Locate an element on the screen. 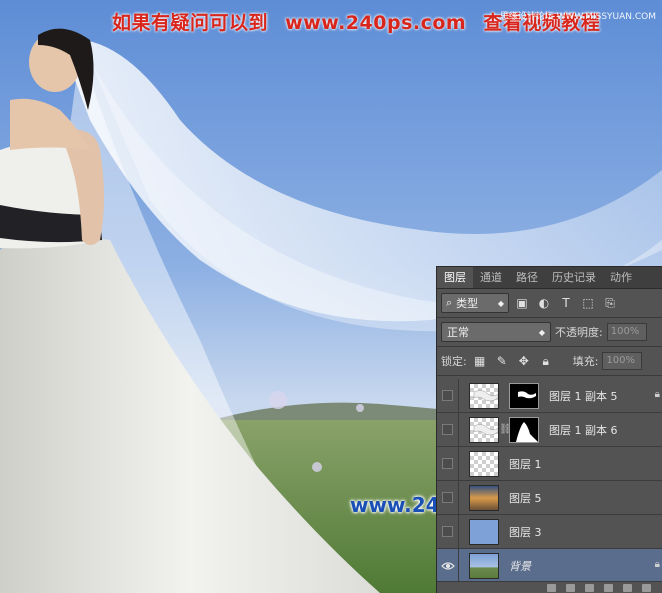  blend-row: 正常 ◆ 不透明度: 100% is located at coordinates (549, 332).